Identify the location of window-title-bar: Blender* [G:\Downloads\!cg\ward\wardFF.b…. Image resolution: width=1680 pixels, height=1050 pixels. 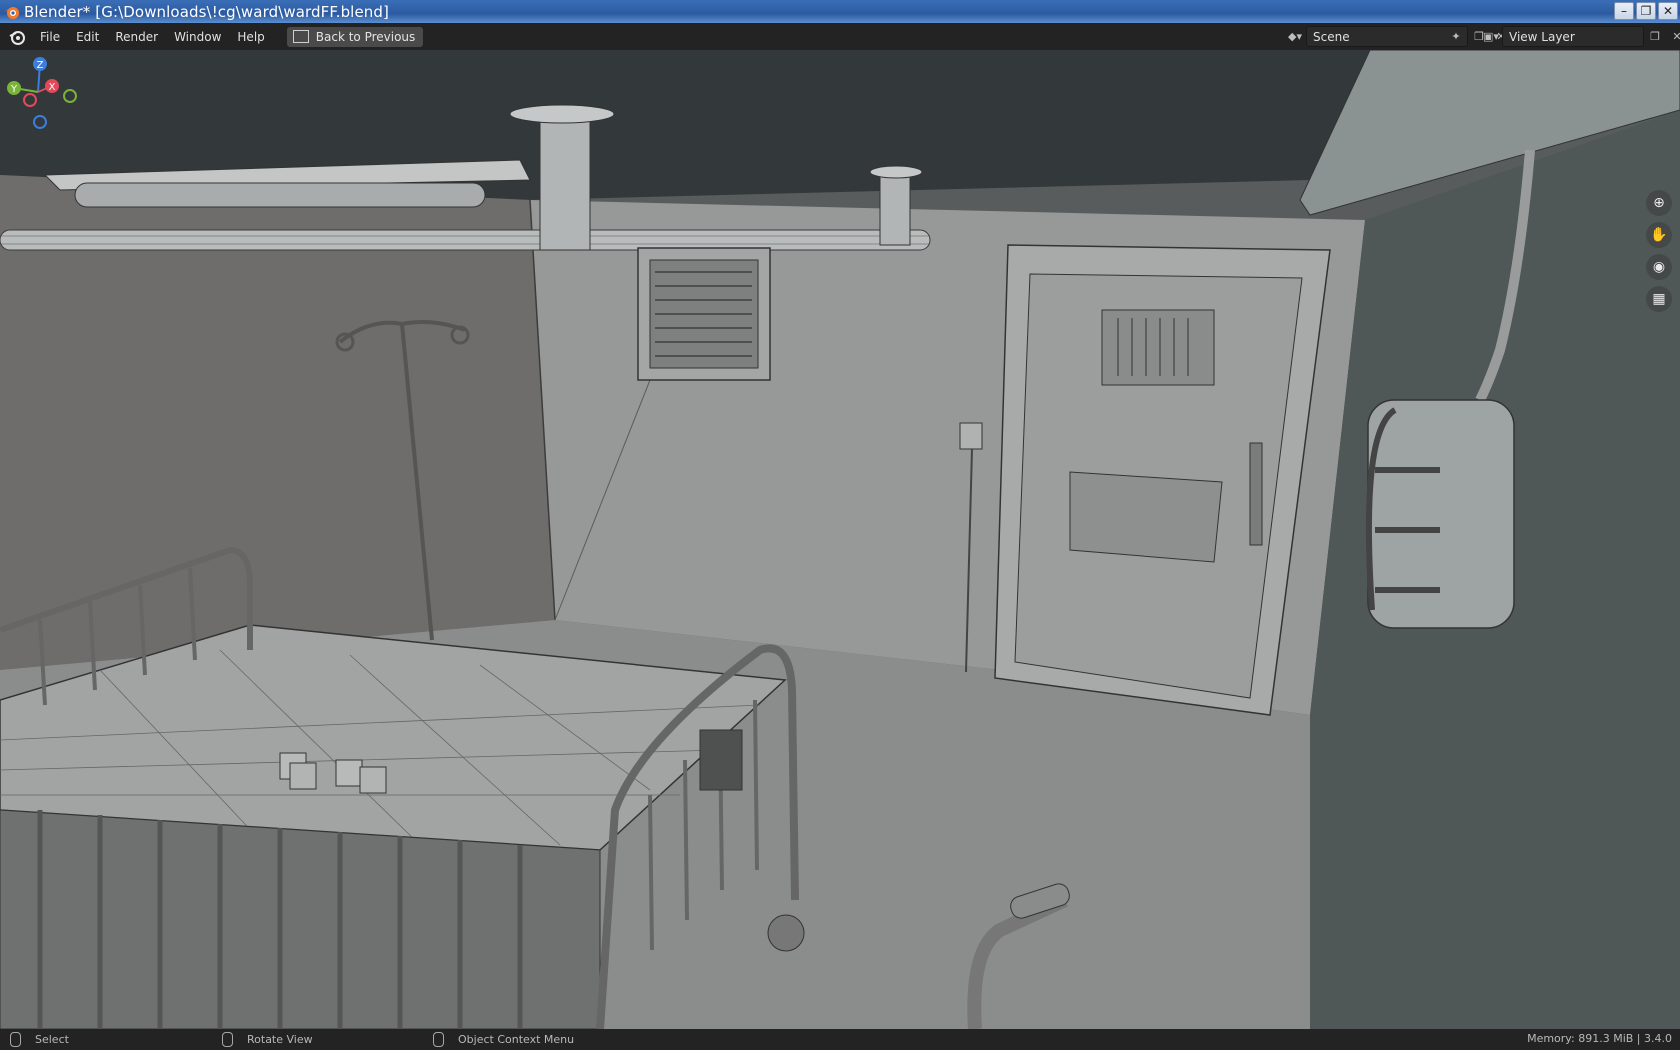
(840, 11).